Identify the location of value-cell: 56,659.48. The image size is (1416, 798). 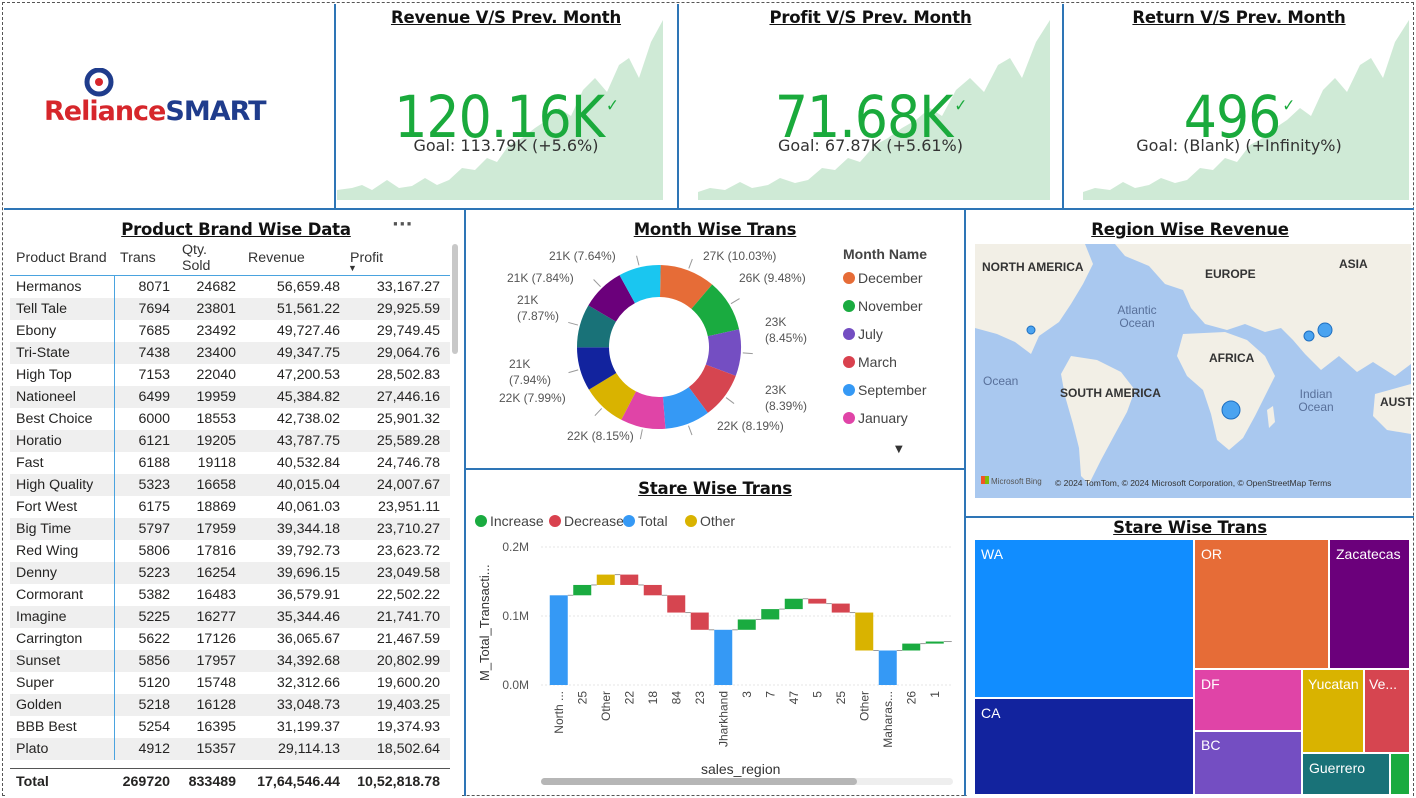
(308, 287).